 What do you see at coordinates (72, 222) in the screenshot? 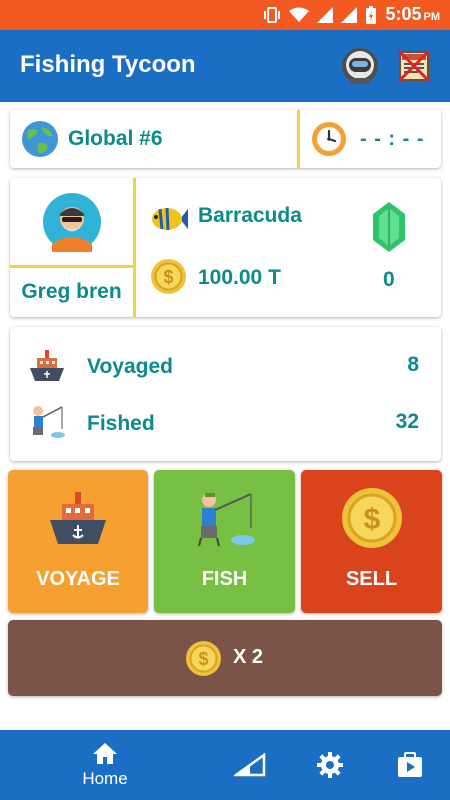
I see `player-avatar` at bounding box center [72, 222].